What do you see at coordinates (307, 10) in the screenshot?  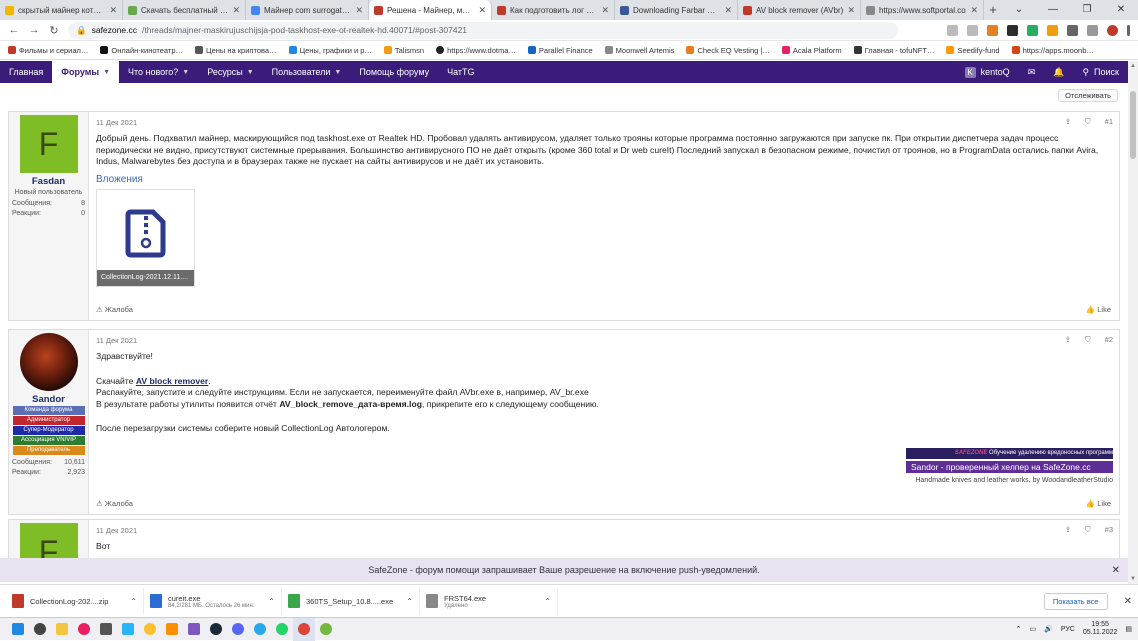 I see `browser-tab: Майнер com surrogate/m ✕` at bounding box center [307, 10].